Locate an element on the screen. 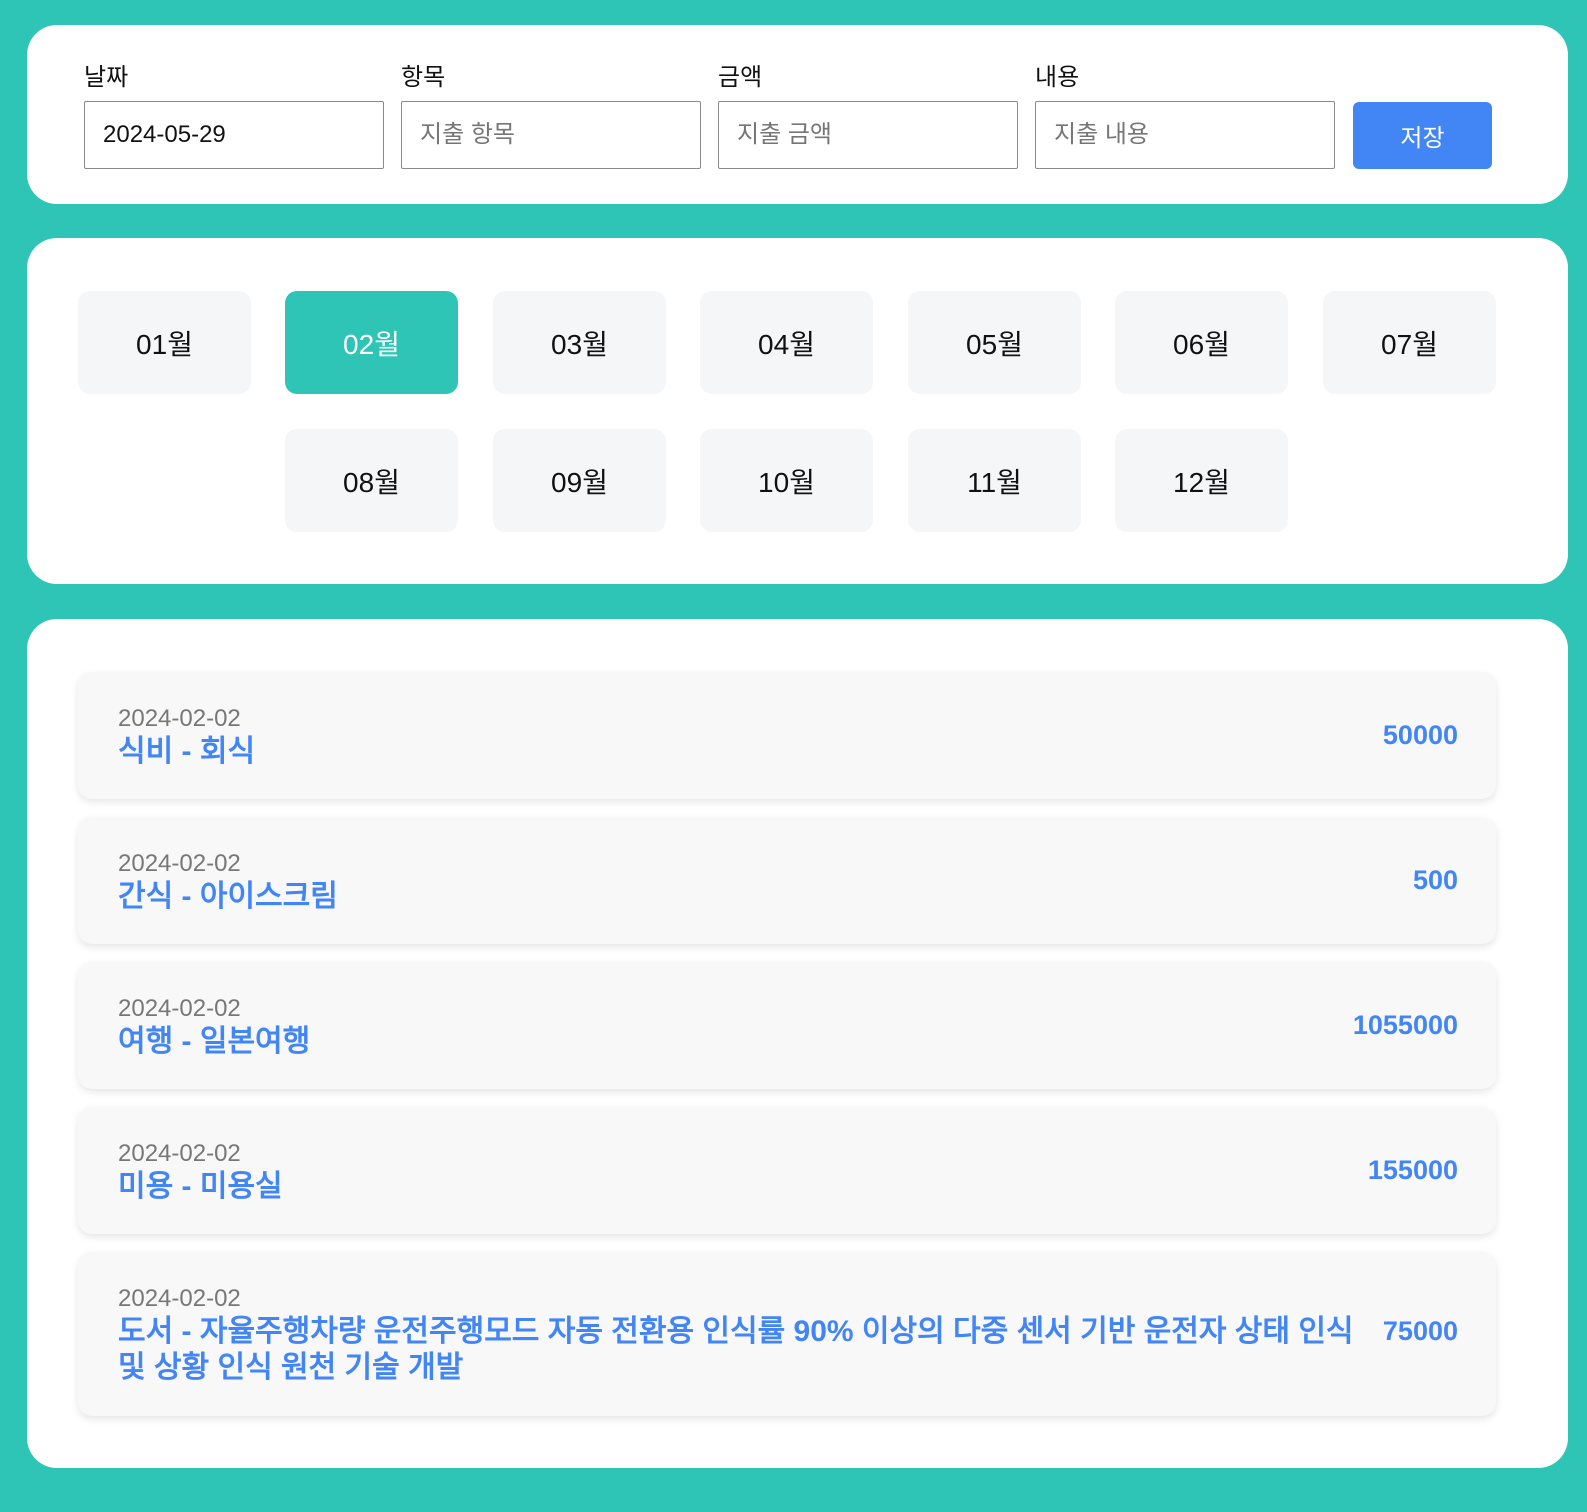 The image size is (1587, 1512). month-button-06: 06월 is located at coordinates (1201, 342).